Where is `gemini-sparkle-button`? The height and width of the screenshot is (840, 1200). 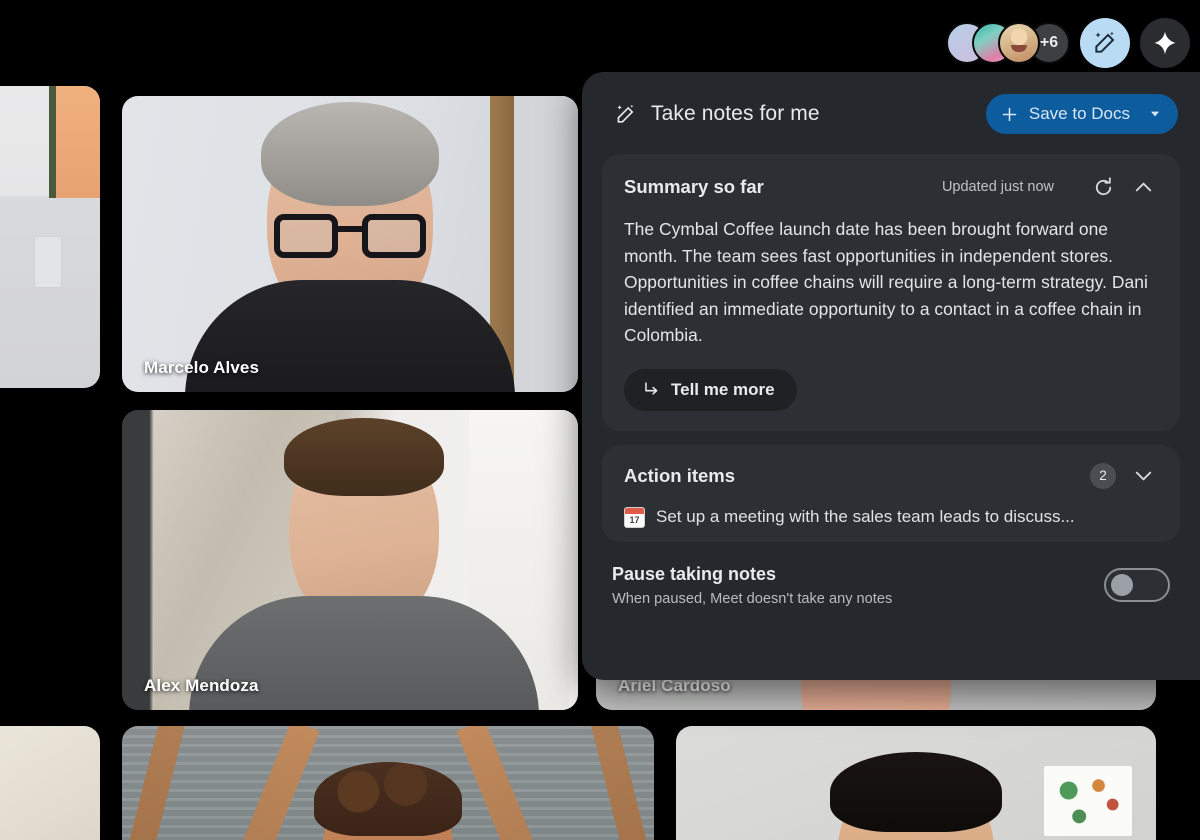 gemini-sparkle-button is located at coordinates (1165, 43).